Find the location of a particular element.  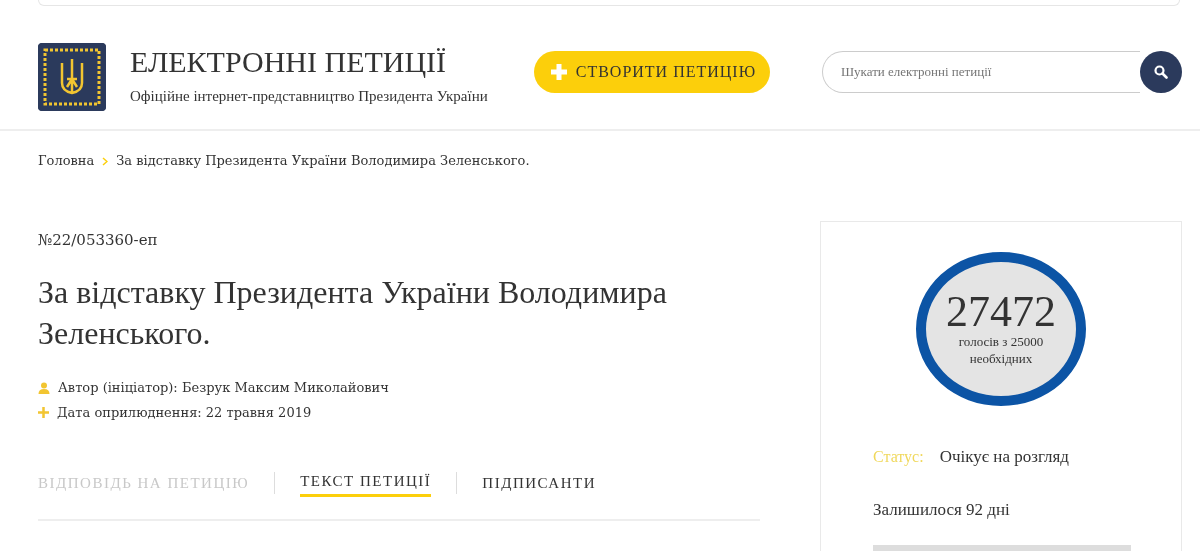

chevron-icon is located at coordinates (105, 161).